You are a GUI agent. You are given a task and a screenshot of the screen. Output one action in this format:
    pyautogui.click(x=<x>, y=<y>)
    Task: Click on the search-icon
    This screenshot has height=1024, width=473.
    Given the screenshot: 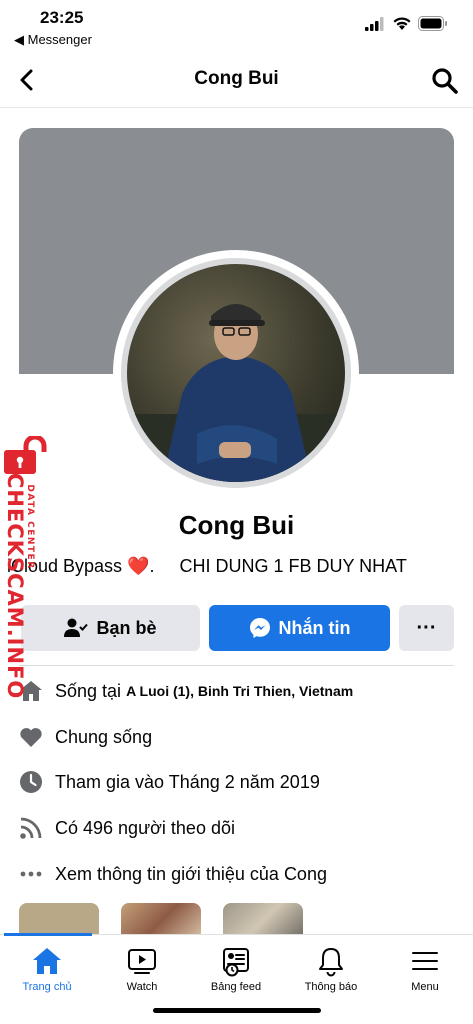 What is the action you would take?
    pyautogui.click(x=445, y=81)
    